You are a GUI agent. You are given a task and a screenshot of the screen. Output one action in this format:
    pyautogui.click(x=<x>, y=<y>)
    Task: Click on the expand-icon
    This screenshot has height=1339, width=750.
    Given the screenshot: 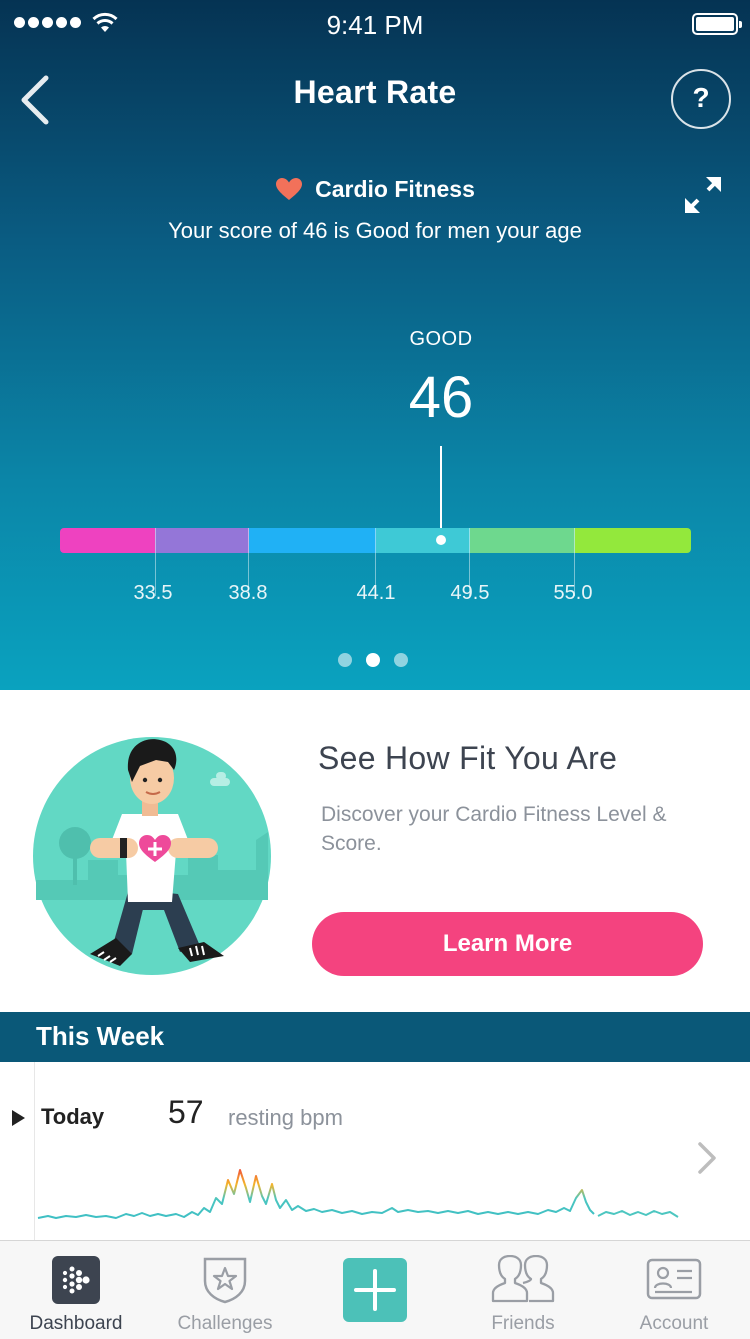 What is the action you would take?
    pyautogui.click(x=703, y=195)
    